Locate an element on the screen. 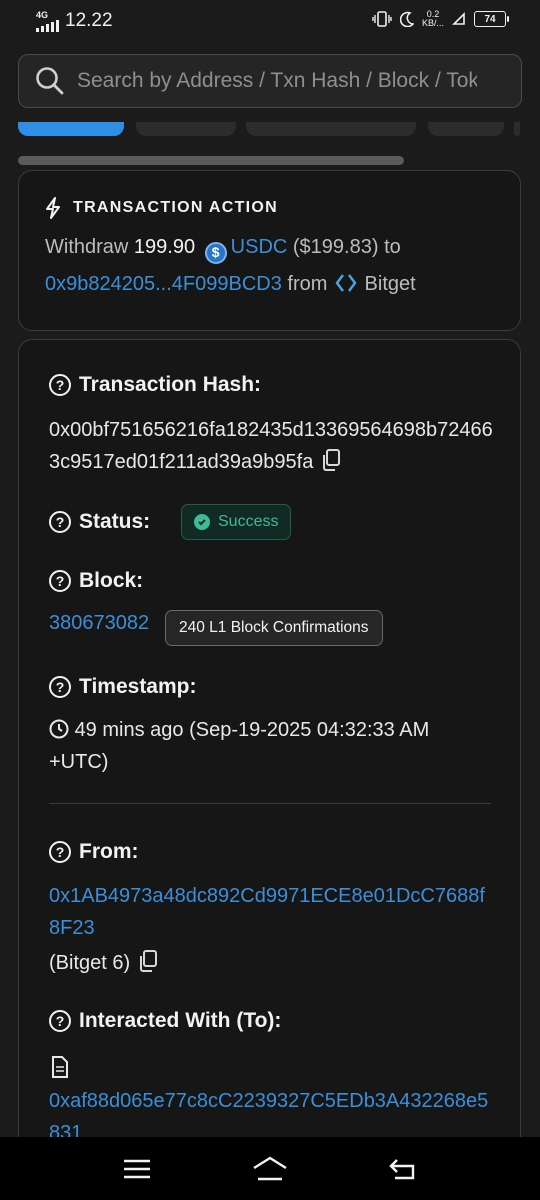 This screenshot has height=1200, width=540. to-label: ? Interacted With (To): is located at coordinates (165, 1021).